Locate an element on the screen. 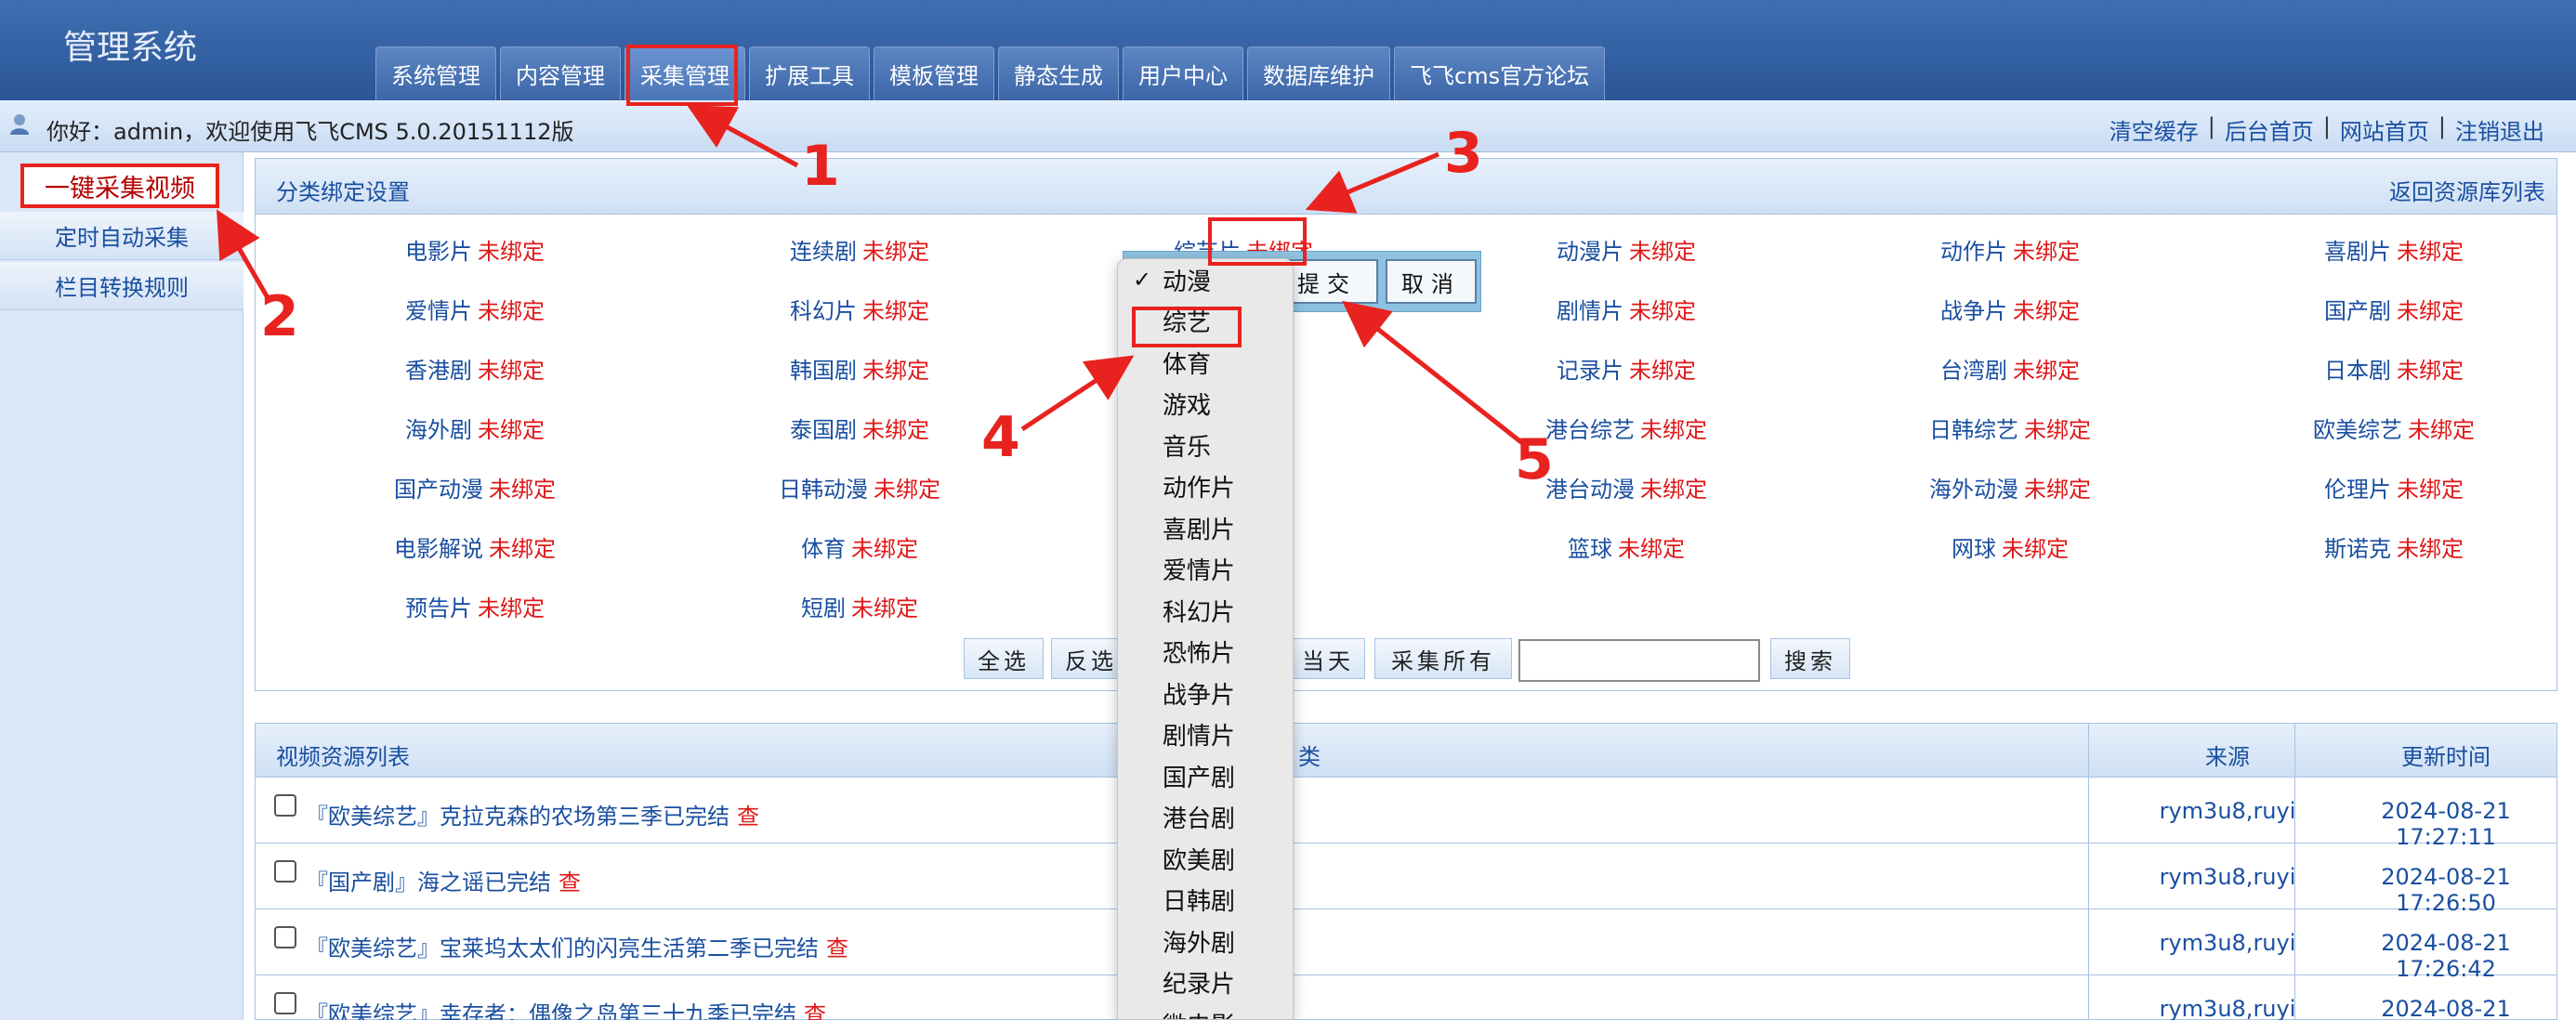 The image size is (2576, 1020). tab-templates: 模板管理 is located at coordinates (934, 73).